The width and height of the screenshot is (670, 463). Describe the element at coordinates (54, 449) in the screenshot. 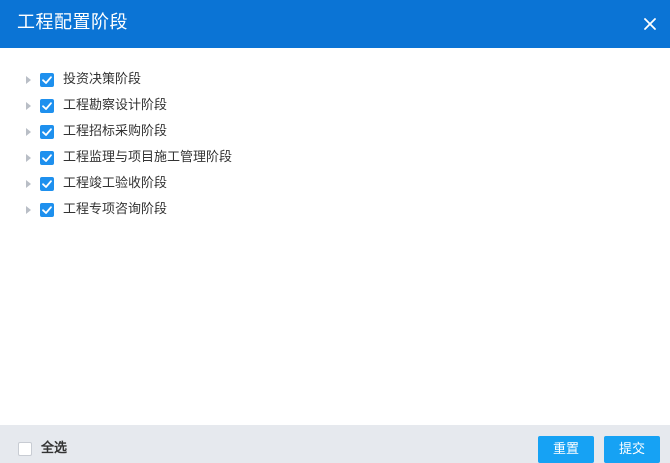

I see `select-all-label: 全选` at that location.